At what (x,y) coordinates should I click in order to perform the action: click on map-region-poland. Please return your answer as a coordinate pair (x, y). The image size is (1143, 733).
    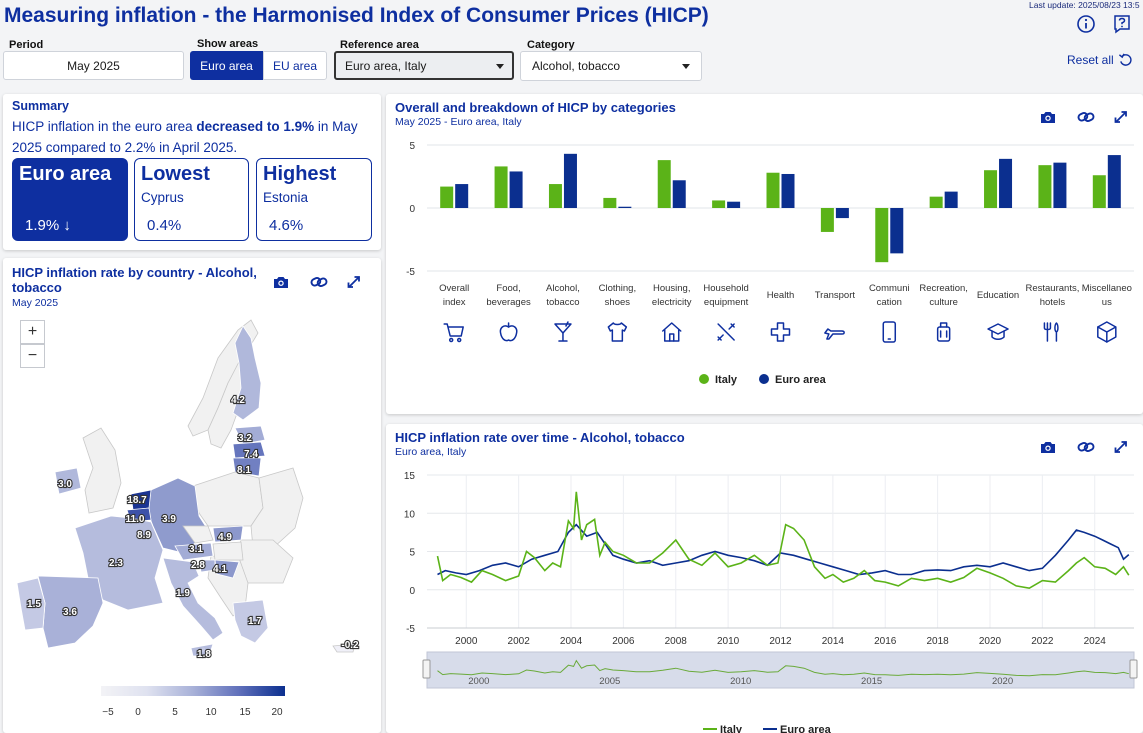
    Looking at the image, I should click on (228, 499).